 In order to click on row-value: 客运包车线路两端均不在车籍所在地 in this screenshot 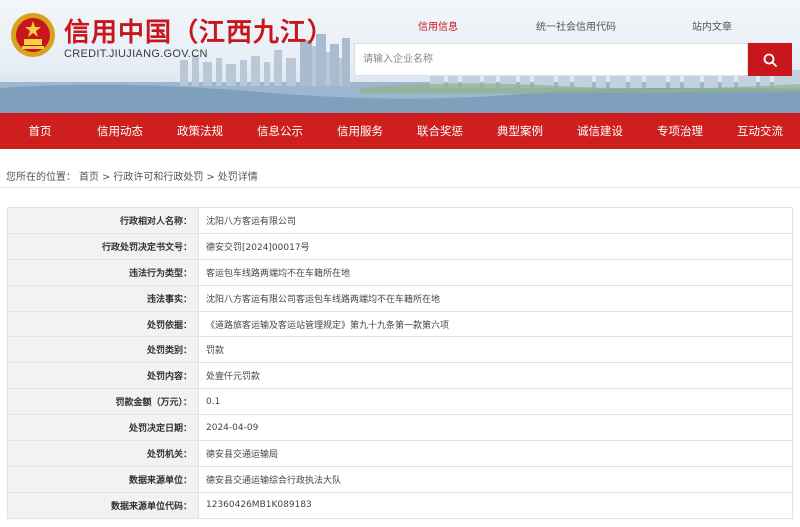, I will do `click(495, 272)`.